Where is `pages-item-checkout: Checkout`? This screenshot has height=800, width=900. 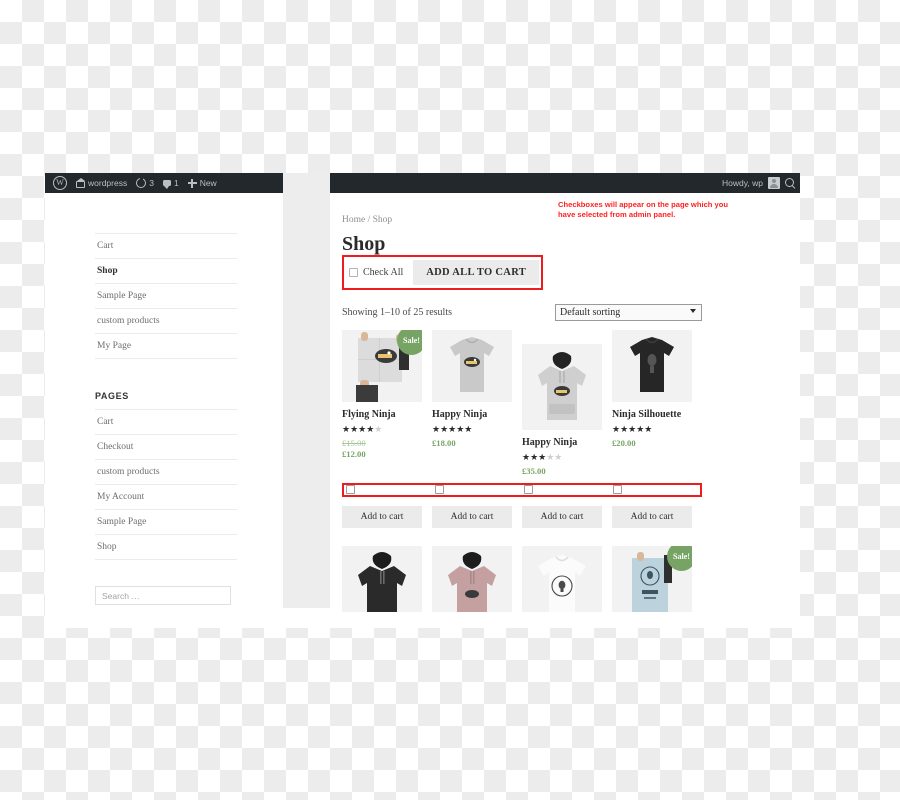 pages-item-checkout: Checkout is located at coordinates (166, 447).